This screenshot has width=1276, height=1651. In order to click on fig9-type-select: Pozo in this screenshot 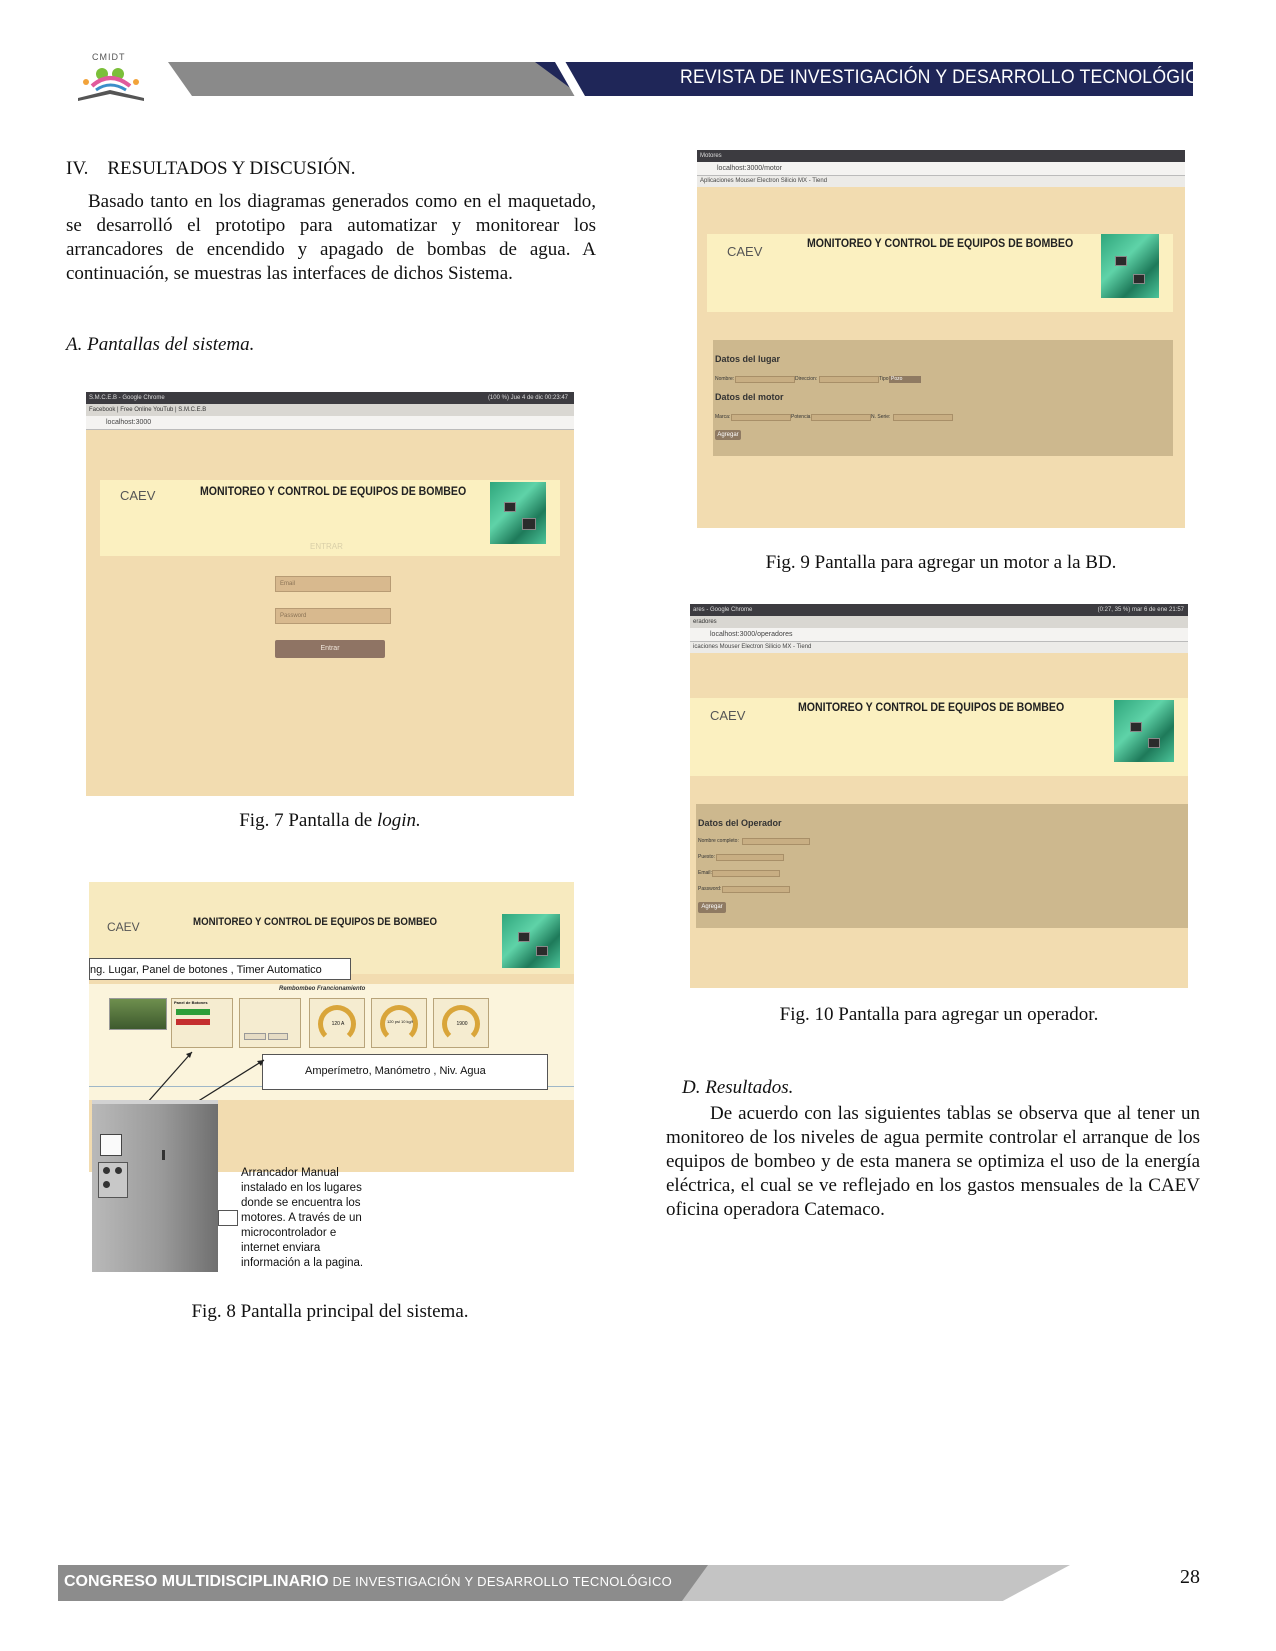, I will do `click(905, 379)`.